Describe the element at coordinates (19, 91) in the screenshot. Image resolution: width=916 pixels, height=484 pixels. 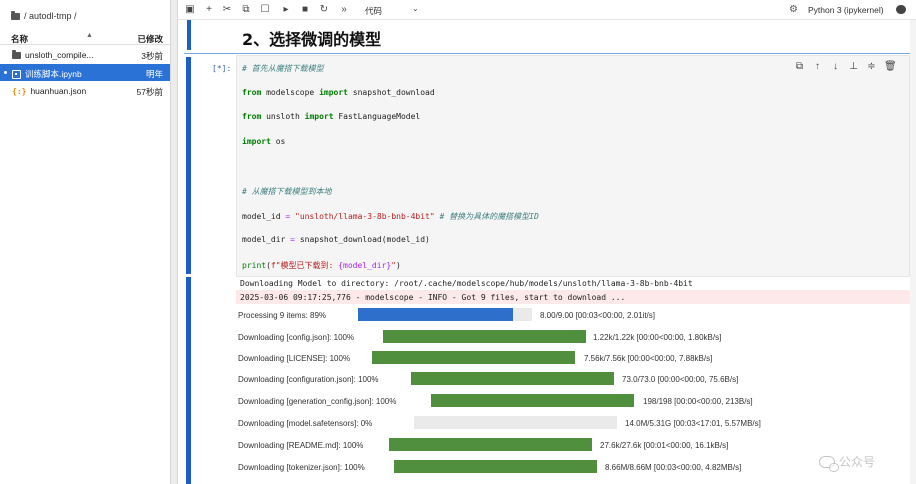
I see `json-icon: {:}` at that location.